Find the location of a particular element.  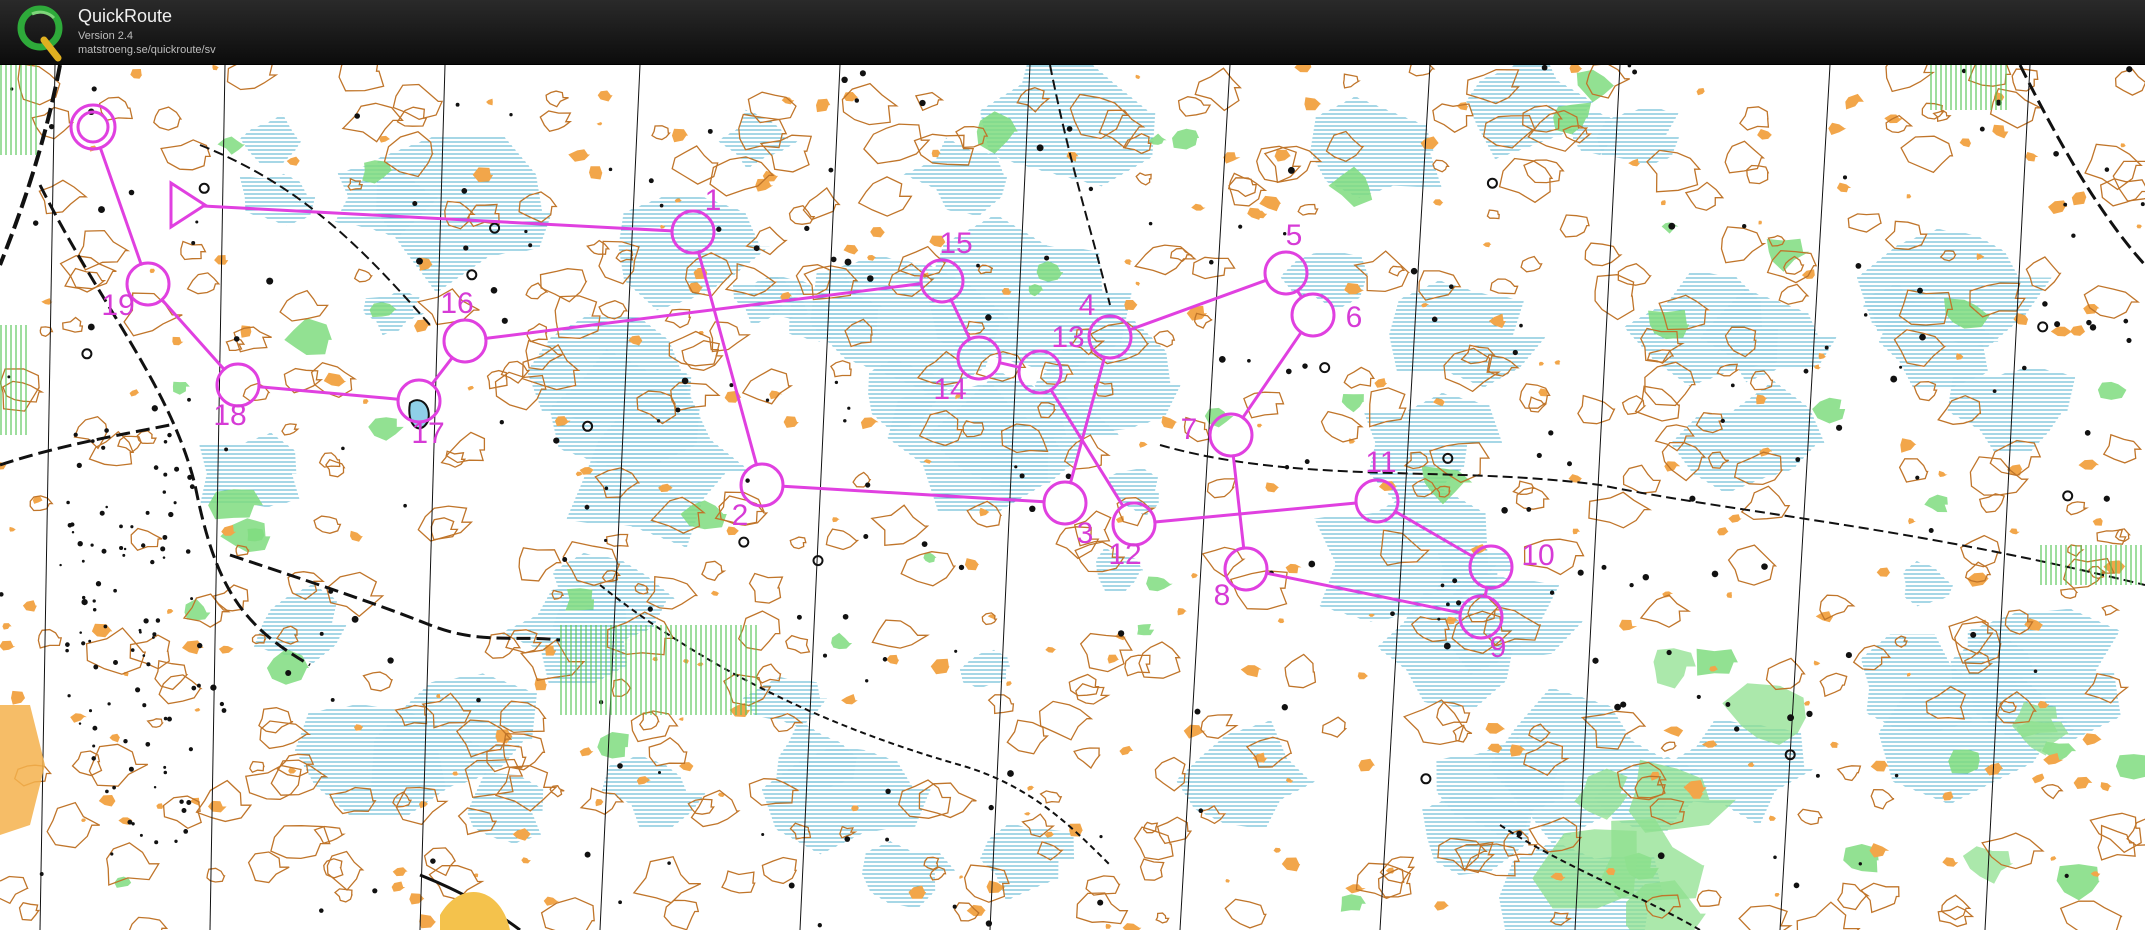

control-number: 11 is located at coordinates (1380, 462).